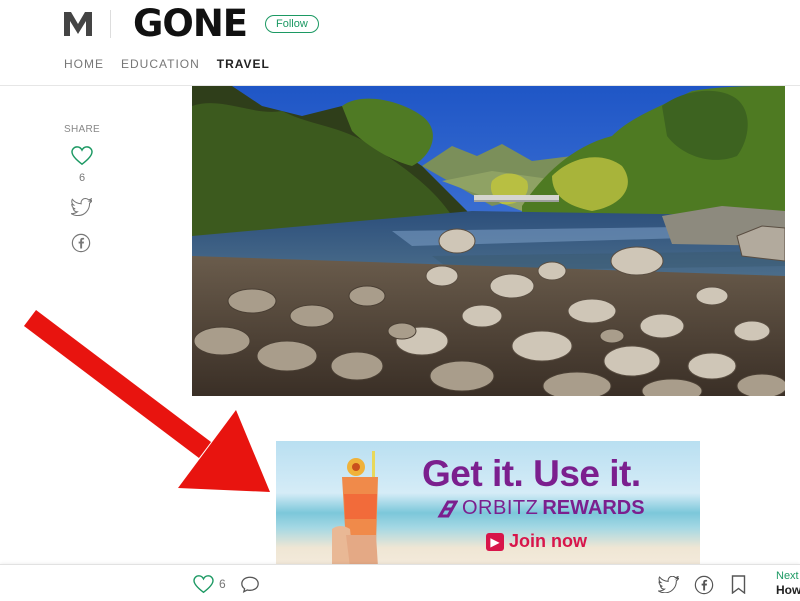 The image size is (800, 601). Describe the element at coordinates (400, 582) in the screenshot. I see `bottom-action-bar: 6 Next How` at that location.